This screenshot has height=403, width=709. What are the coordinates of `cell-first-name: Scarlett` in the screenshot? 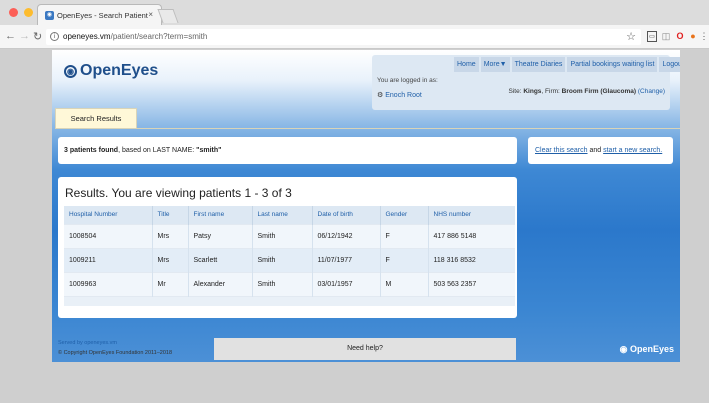 It's located at (220, 259).